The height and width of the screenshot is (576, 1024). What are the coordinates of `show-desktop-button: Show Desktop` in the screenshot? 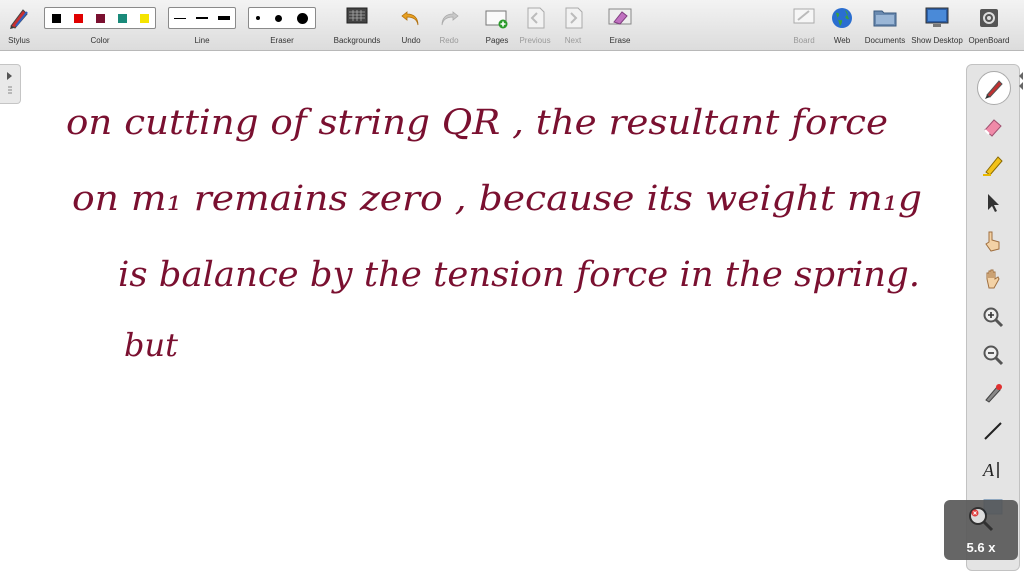 It's located at (937, 26).